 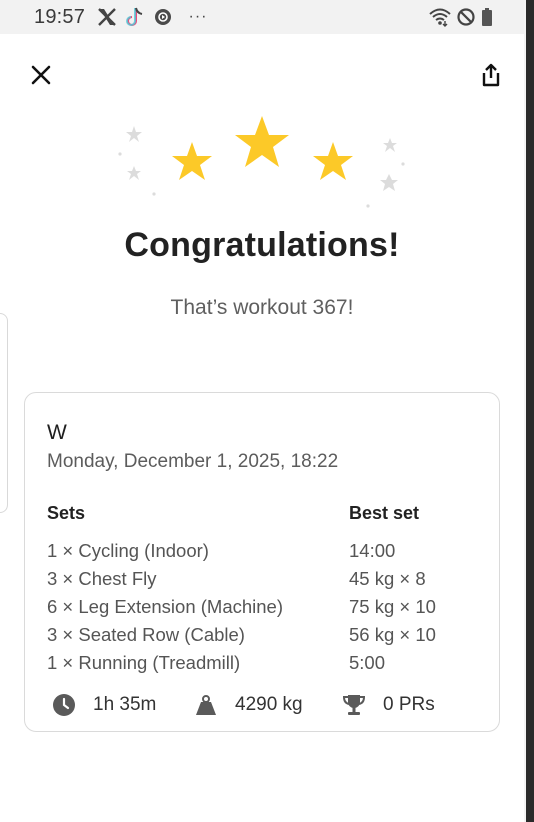 I want to click on workout-count-text: That’s workout 367!, so click(x=262, y=307).